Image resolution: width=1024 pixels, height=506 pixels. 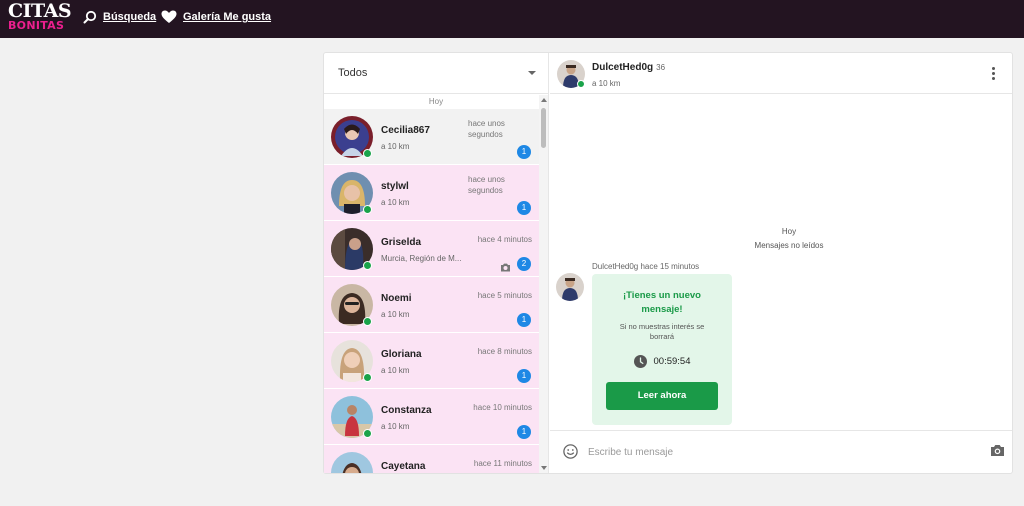 I want to click on chat-contact-username: DulcetHed0g, so click(x=623, y=67).